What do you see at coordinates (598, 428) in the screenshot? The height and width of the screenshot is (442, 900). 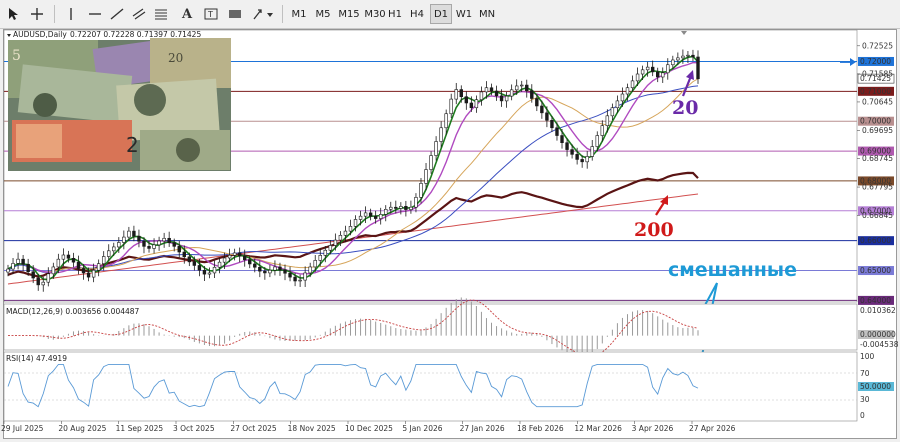 I see `time-tick-label: 12 Mar 2026` at bounding box center [598, 428].